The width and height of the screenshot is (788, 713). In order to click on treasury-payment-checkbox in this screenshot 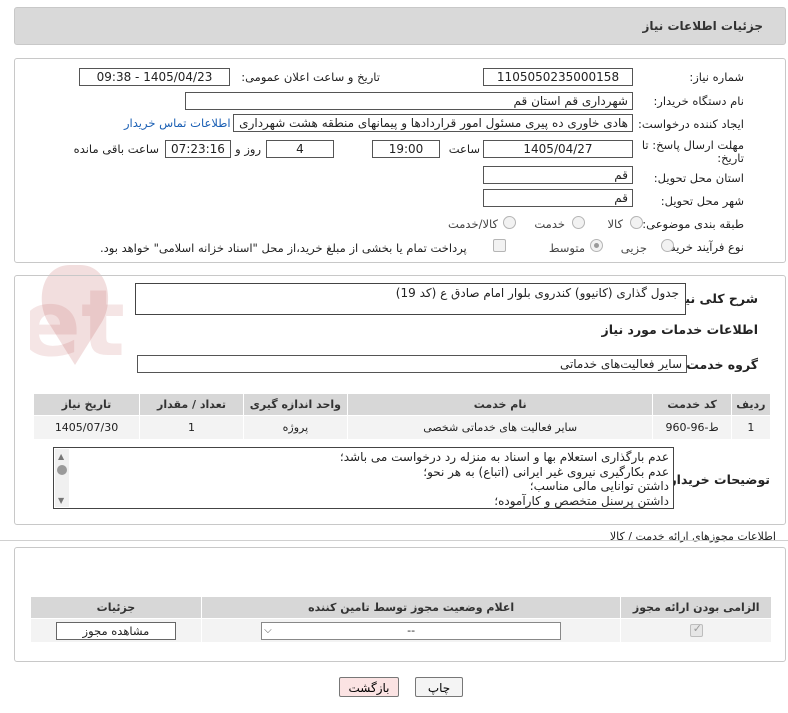, I will do `click(499, 245)`.